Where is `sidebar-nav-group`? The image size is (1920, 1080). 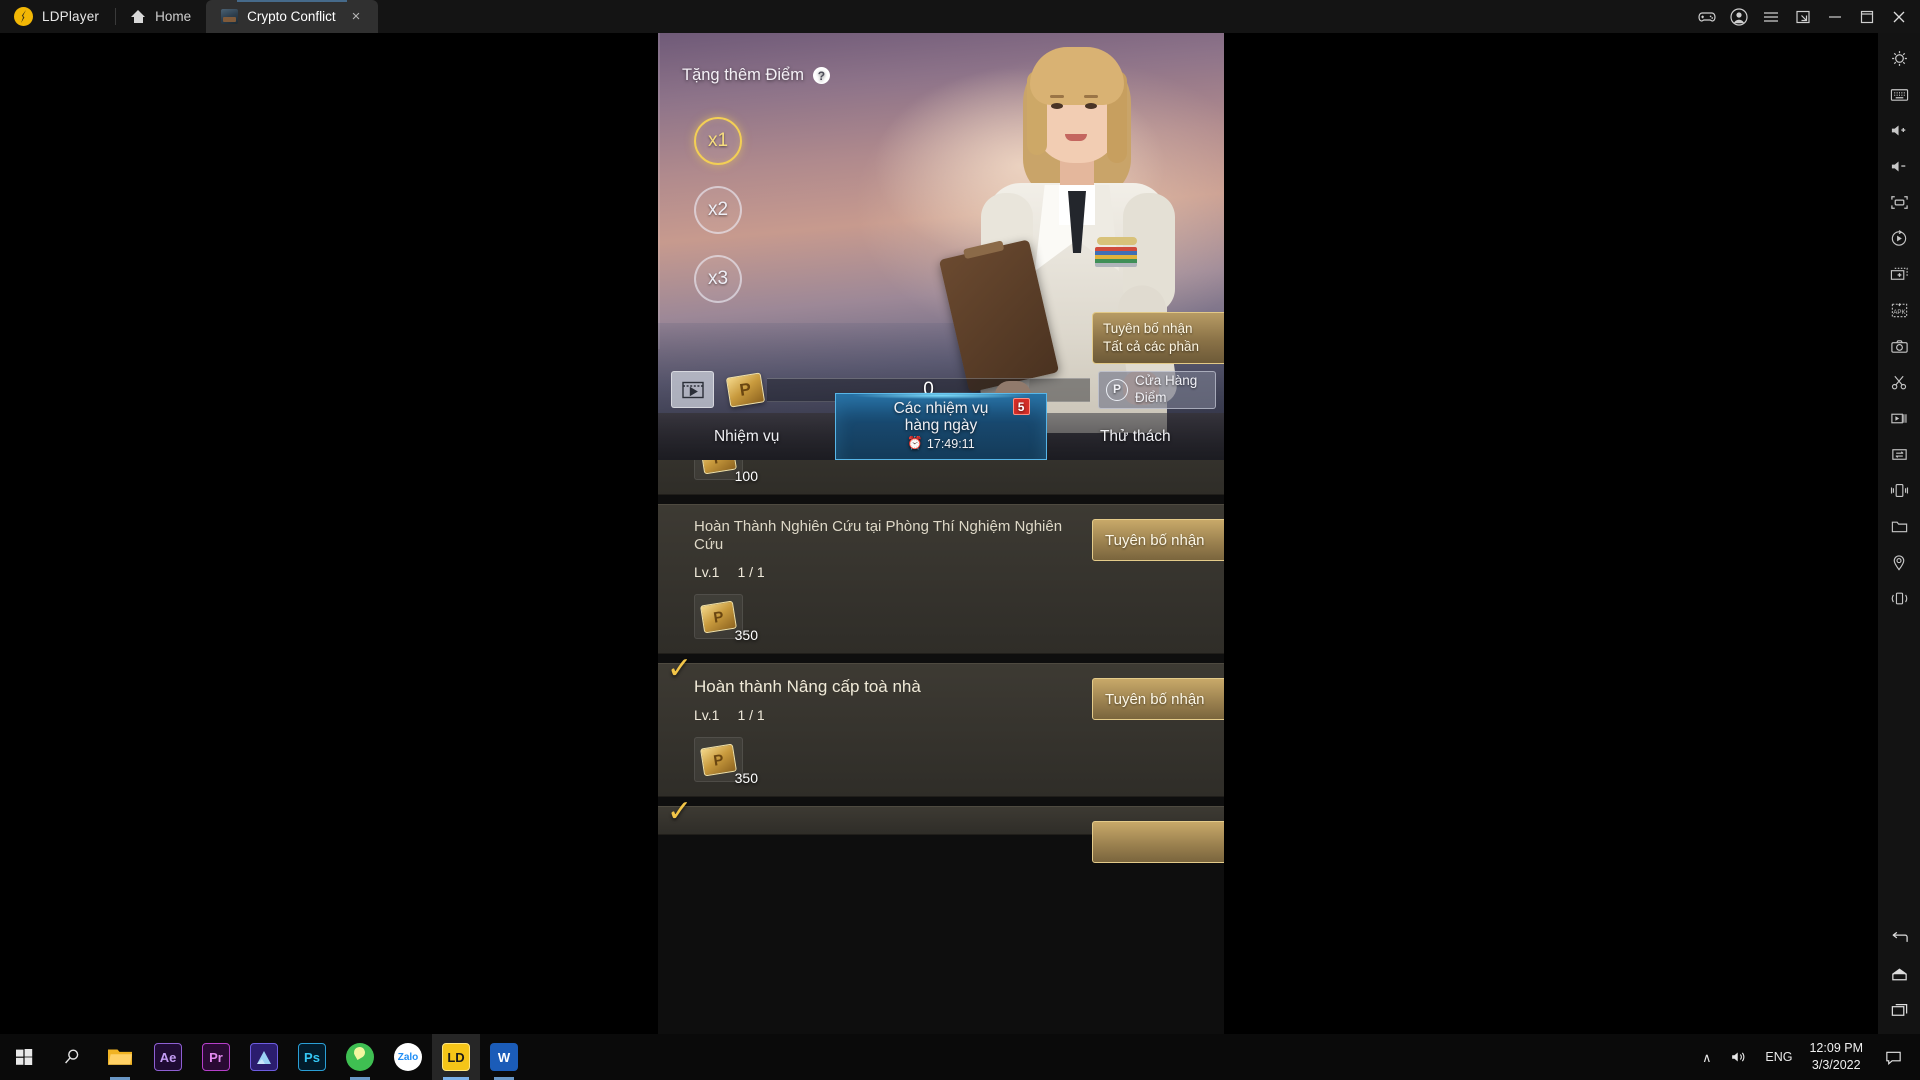
sidebar-nav-group is located at coordinates (1899, 977).